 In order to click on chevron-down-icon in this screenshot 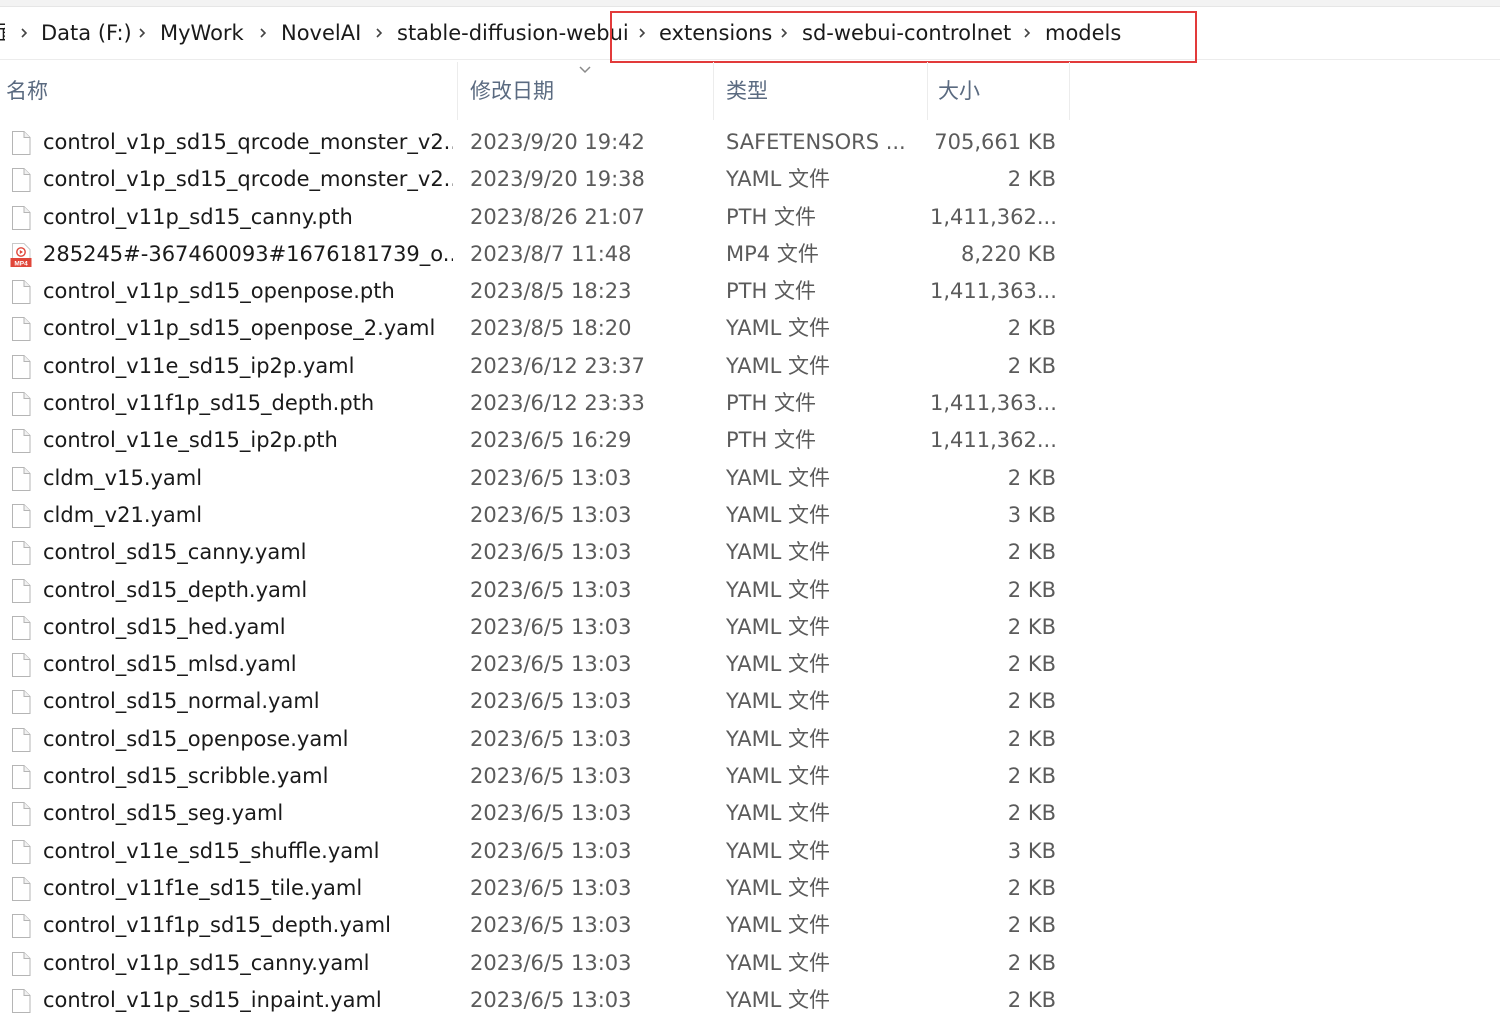, I will do `click(585, 70)`.